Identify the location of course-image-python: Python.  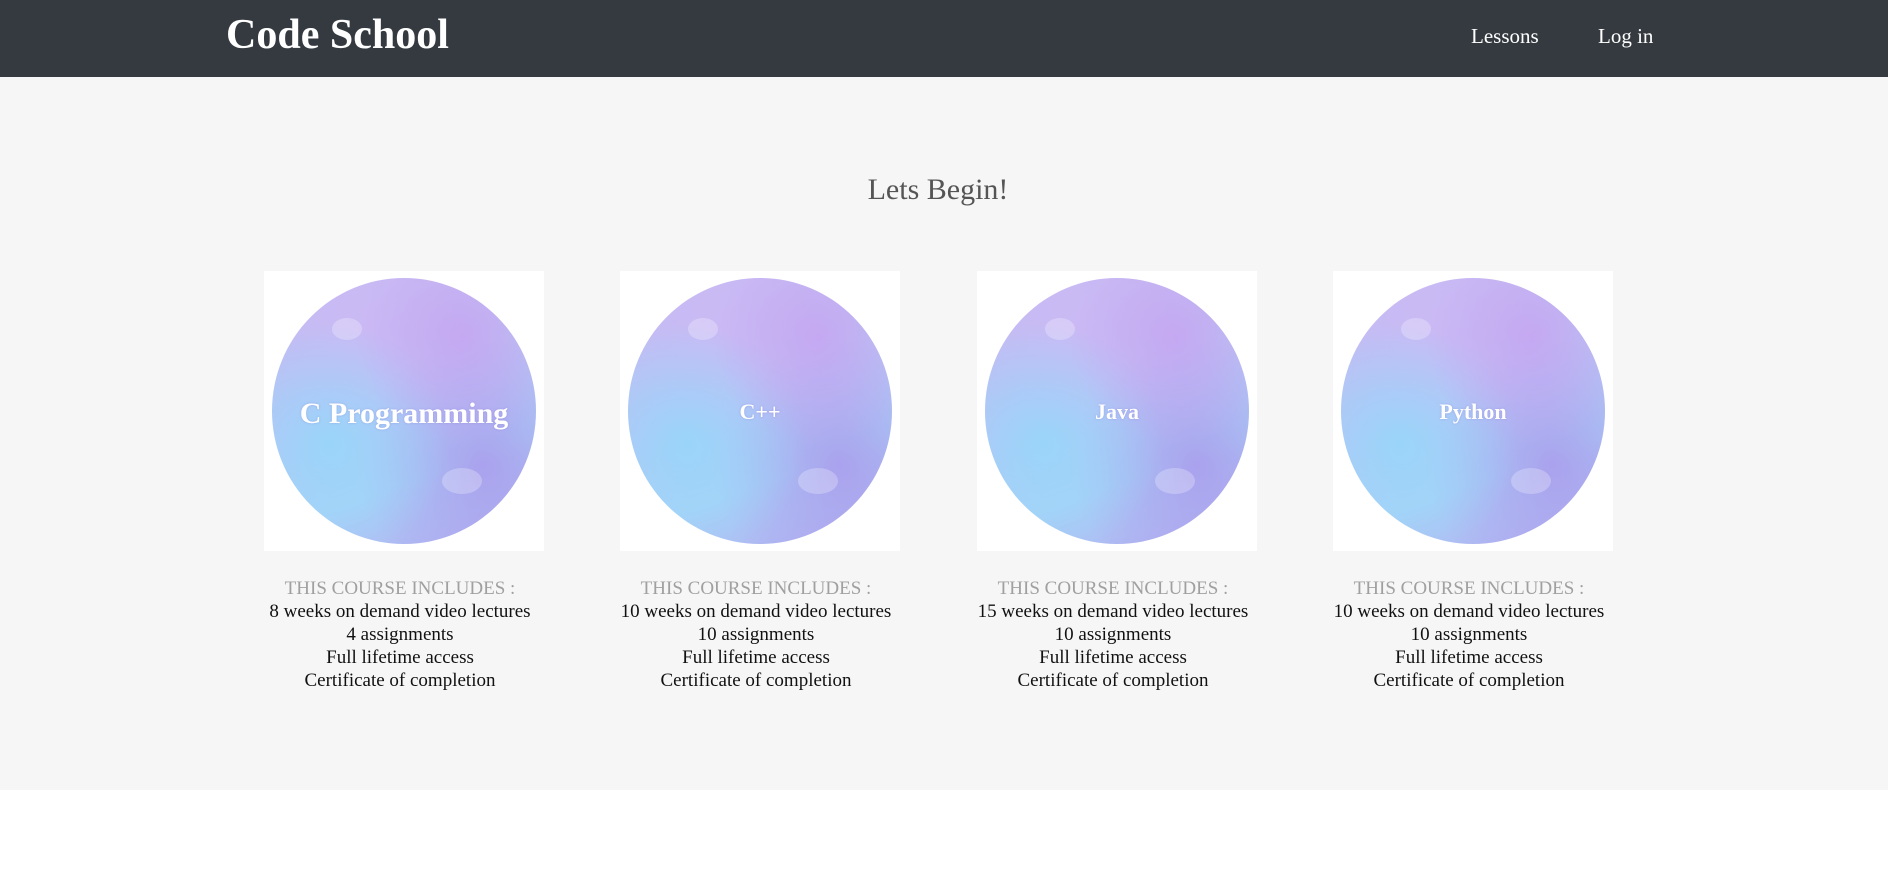
(1473, 411).